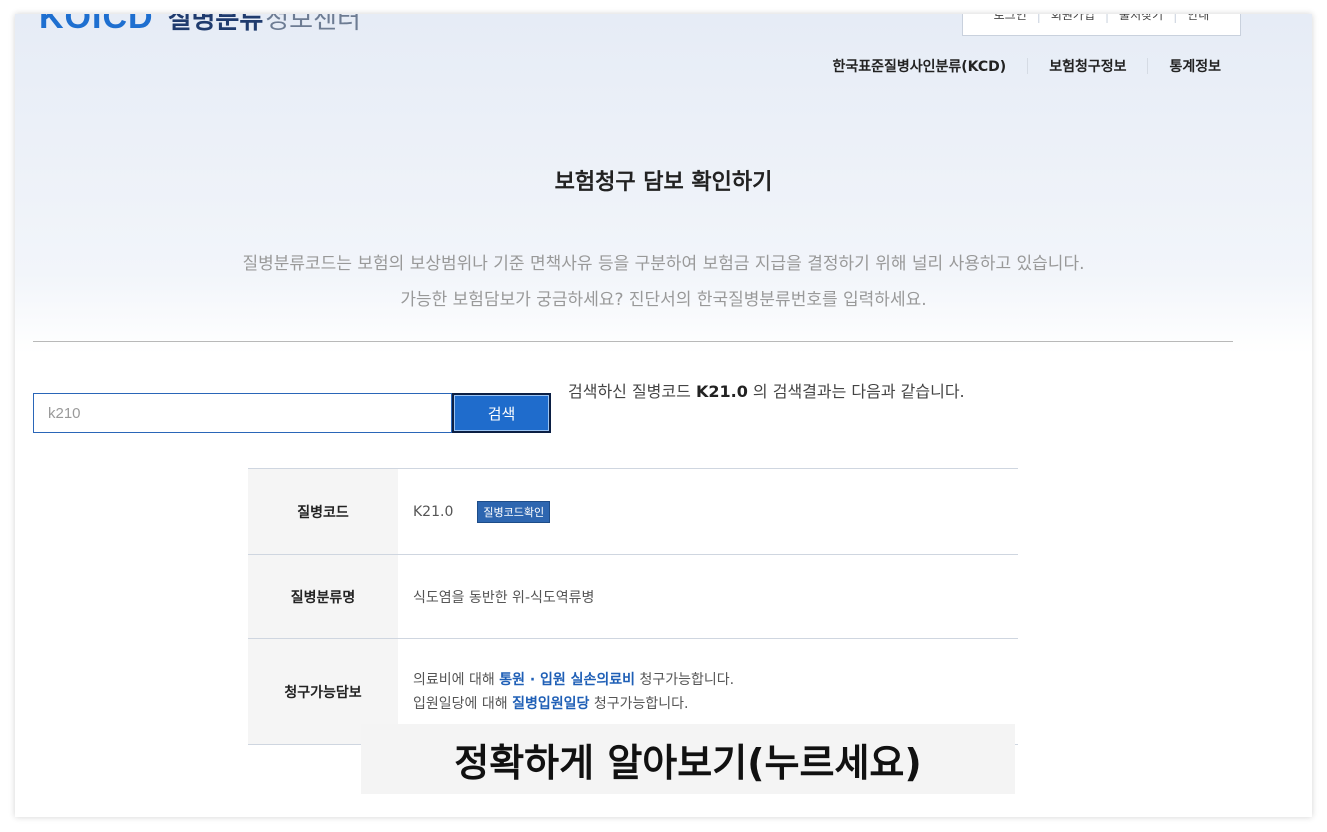  I want to click on claim-line-daily: 입원일당에 대해 질병입원일당 청구가능합니다., so click(573, 703).